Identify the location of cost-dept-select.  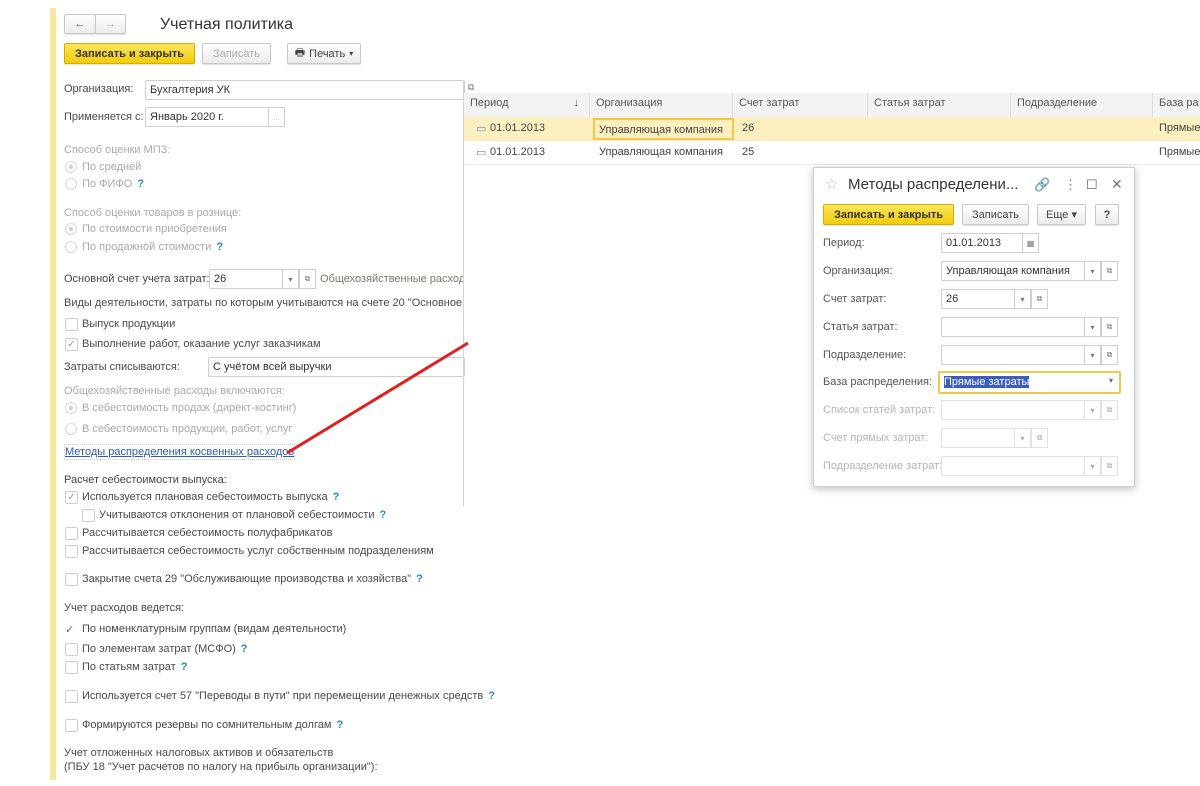
(1013, 466).